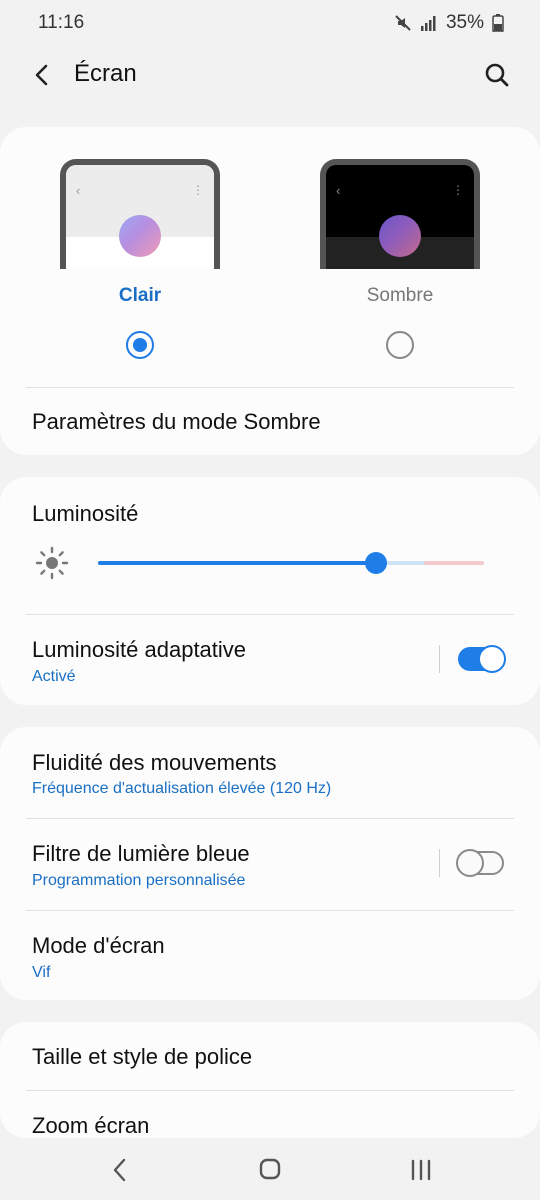 This screenshot has height=1200, width=540. I want to click on search-icon, so click(497, 75).